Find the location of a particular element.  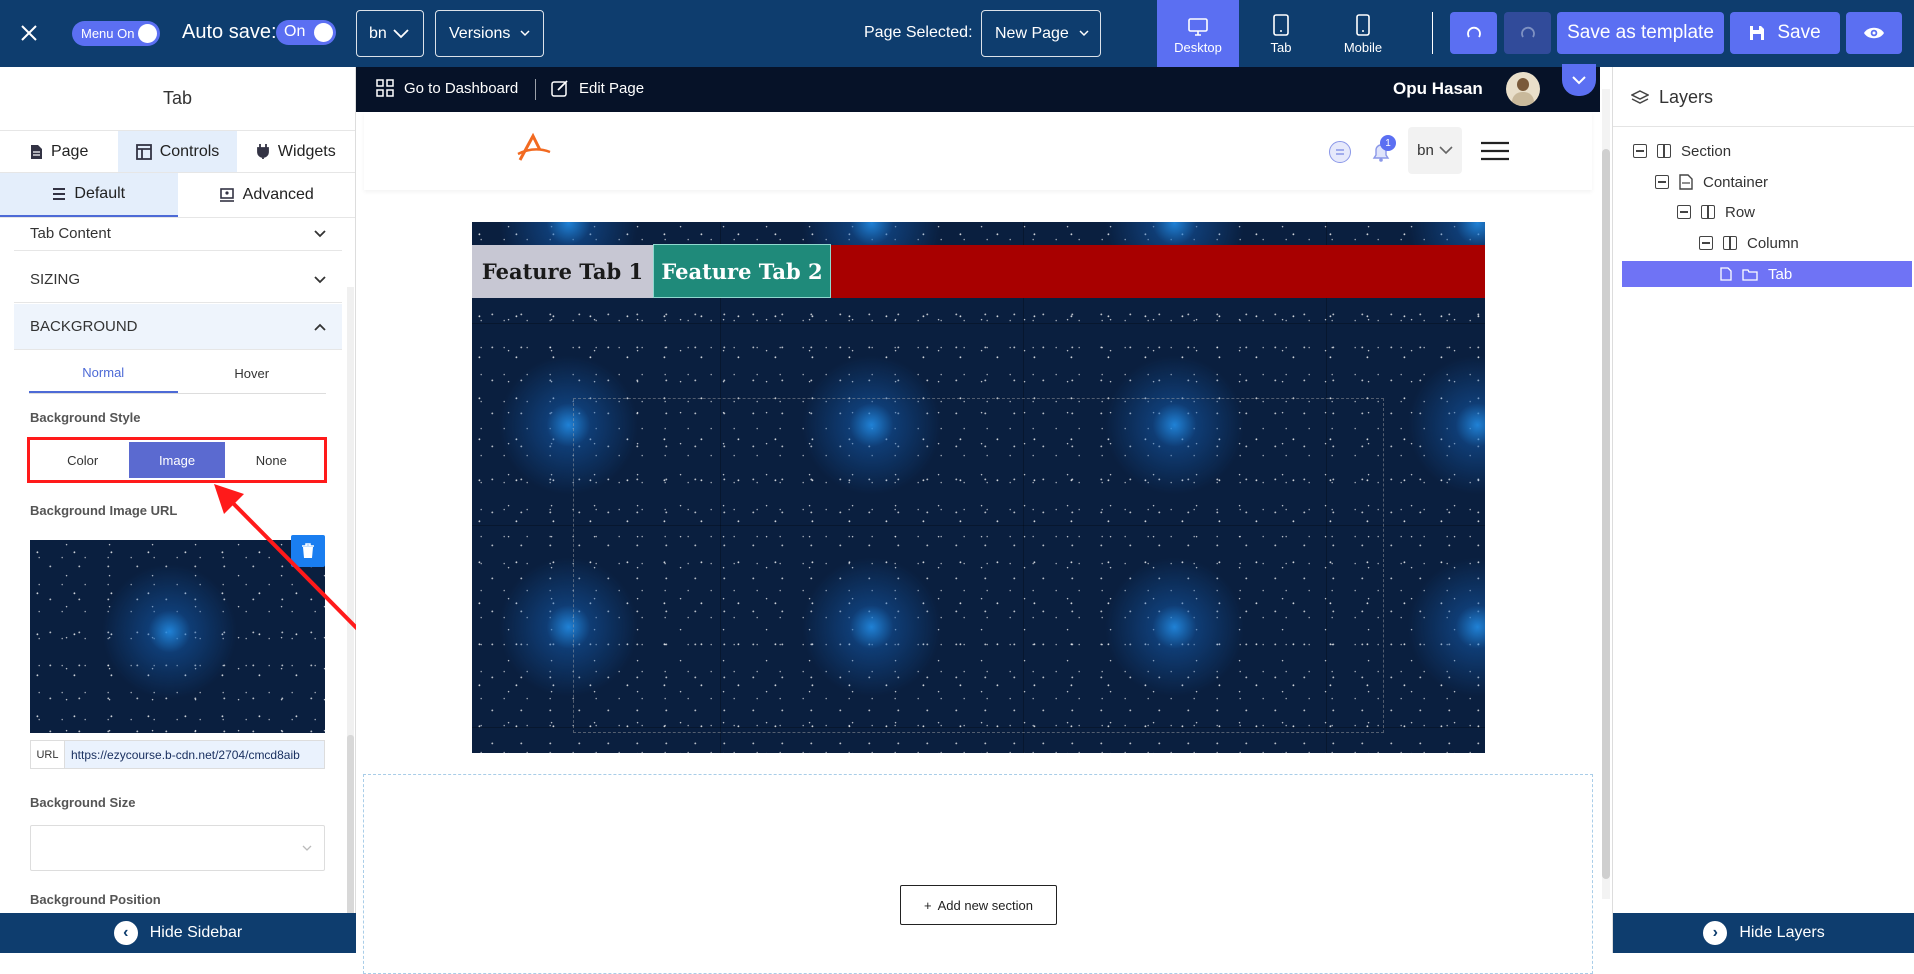

chevron-right-icon: › is located at coordinates (1715, 933).